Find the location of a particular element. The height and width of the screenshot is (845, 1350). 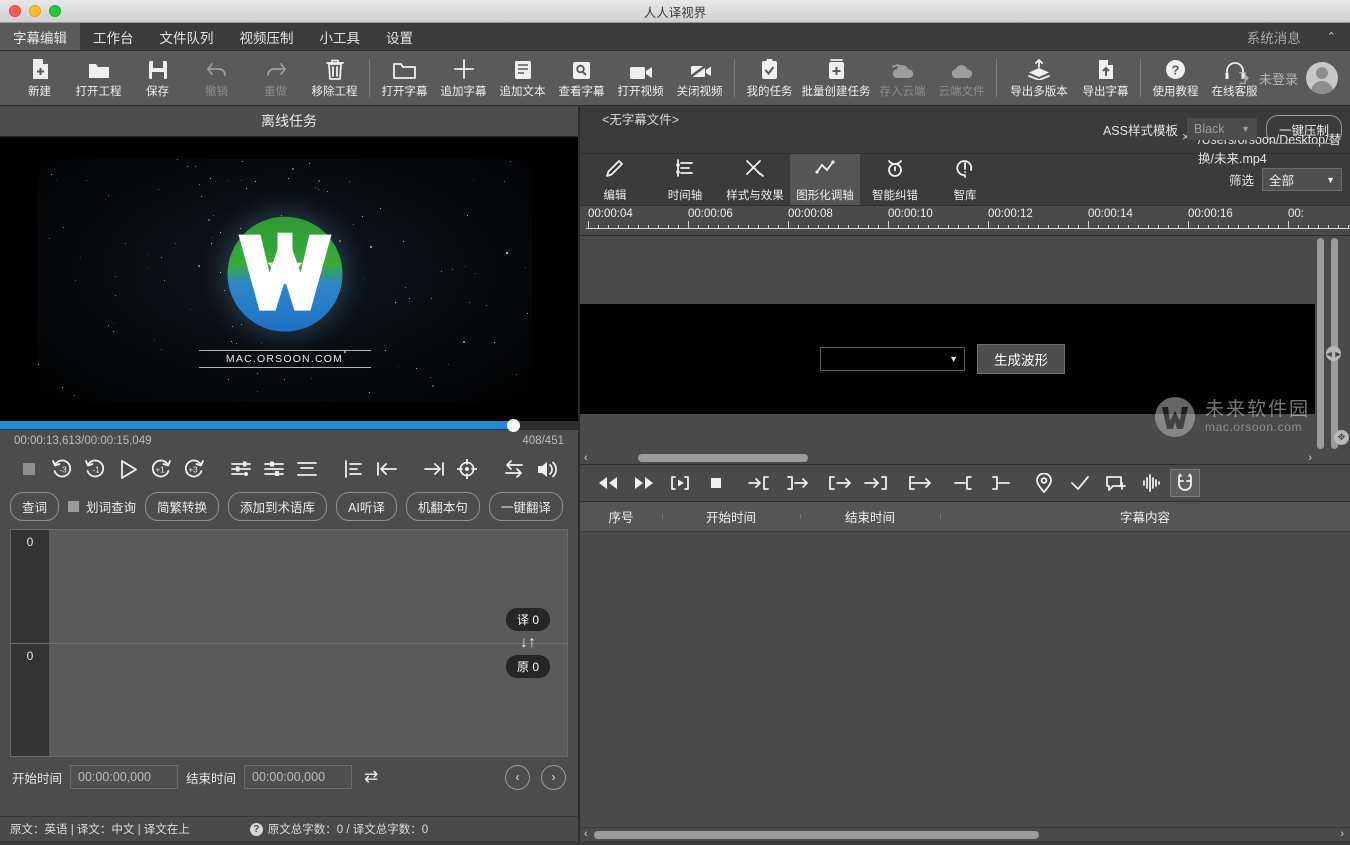

toolbar-button-批量创建任务: 批量创建任务 is located at coordinates (836, 78).